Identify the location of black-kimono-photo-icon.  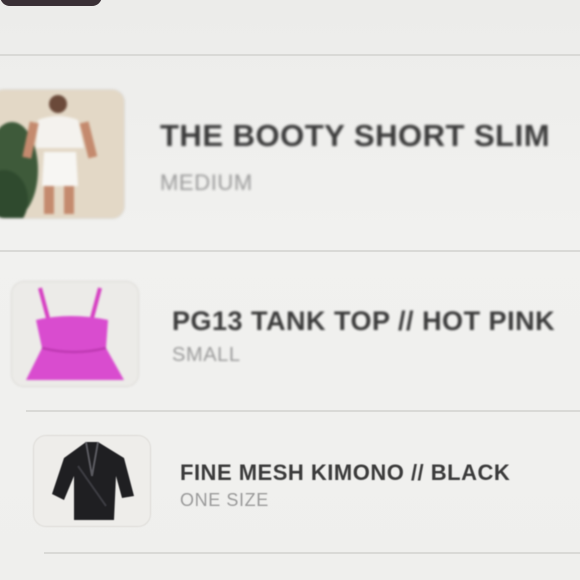
(92, 481).